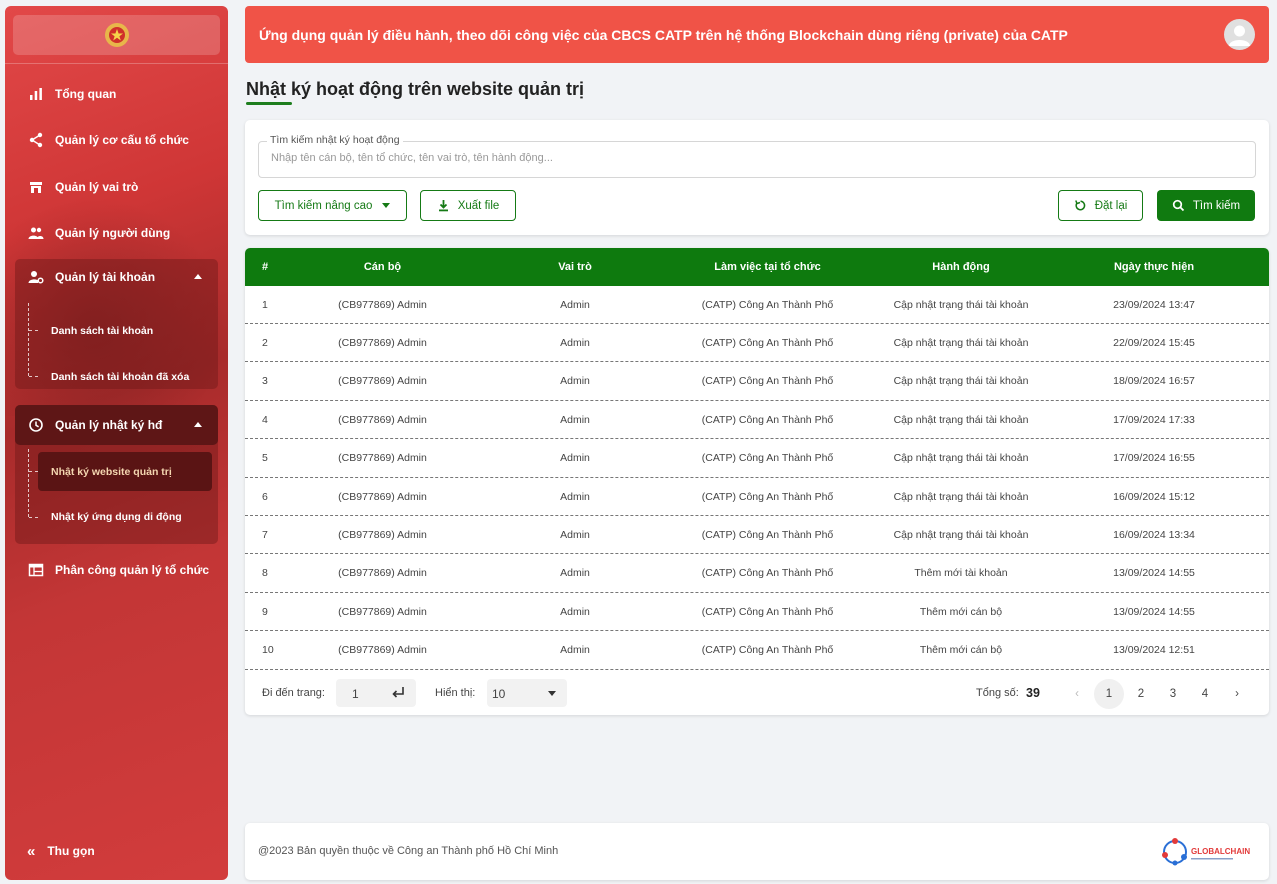 The height and width of the screenshot is (884, 1277). I want to click on date-cell: 13/09/2024 14:55, so click(1154, 573).